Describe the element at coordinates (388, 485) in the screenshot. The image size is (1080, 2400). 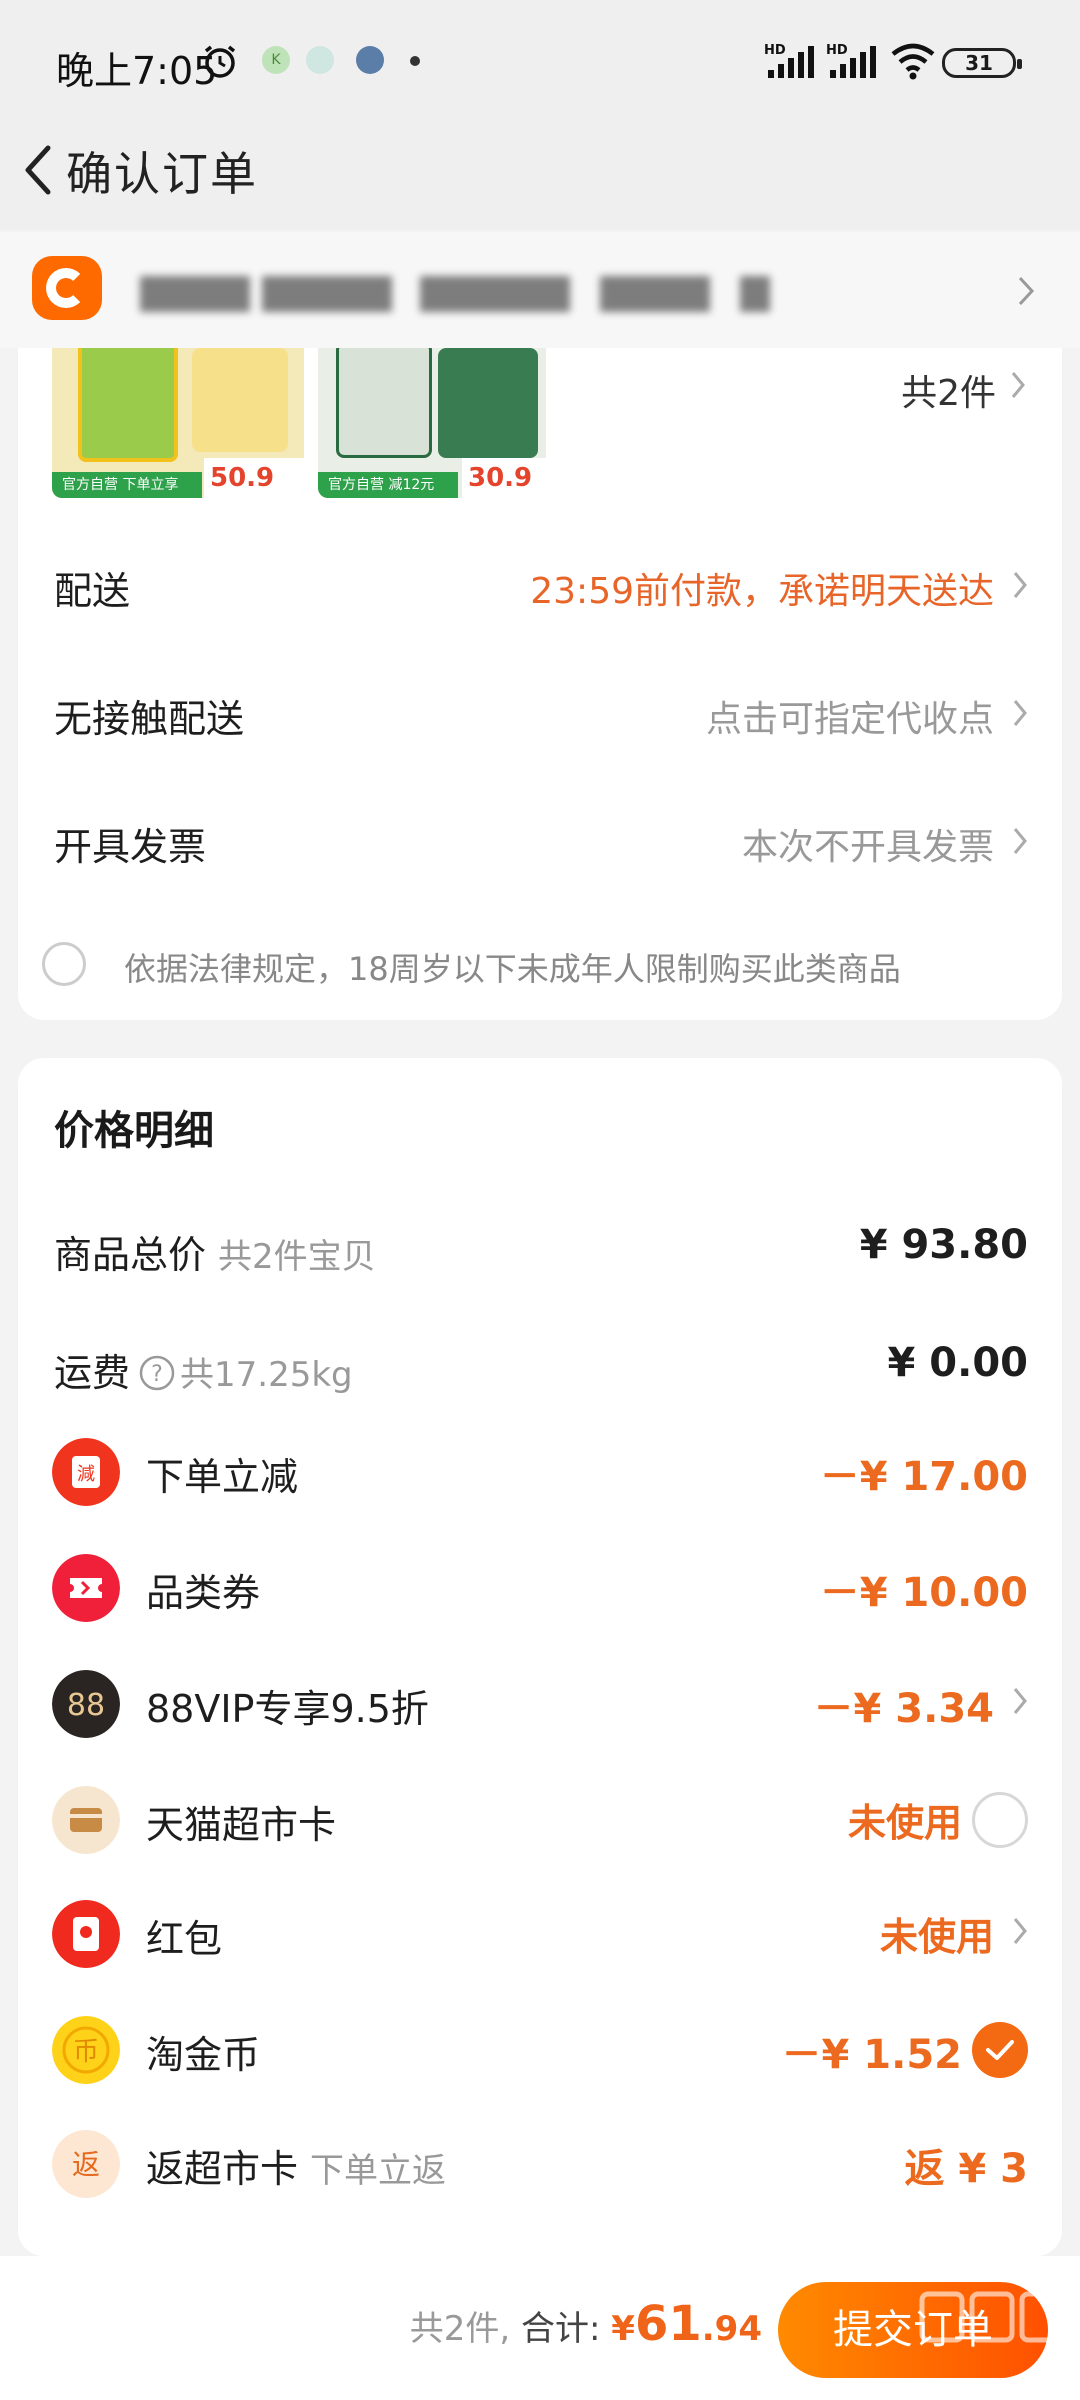
I see `product-tag: 官方自营 减12元` at that location.